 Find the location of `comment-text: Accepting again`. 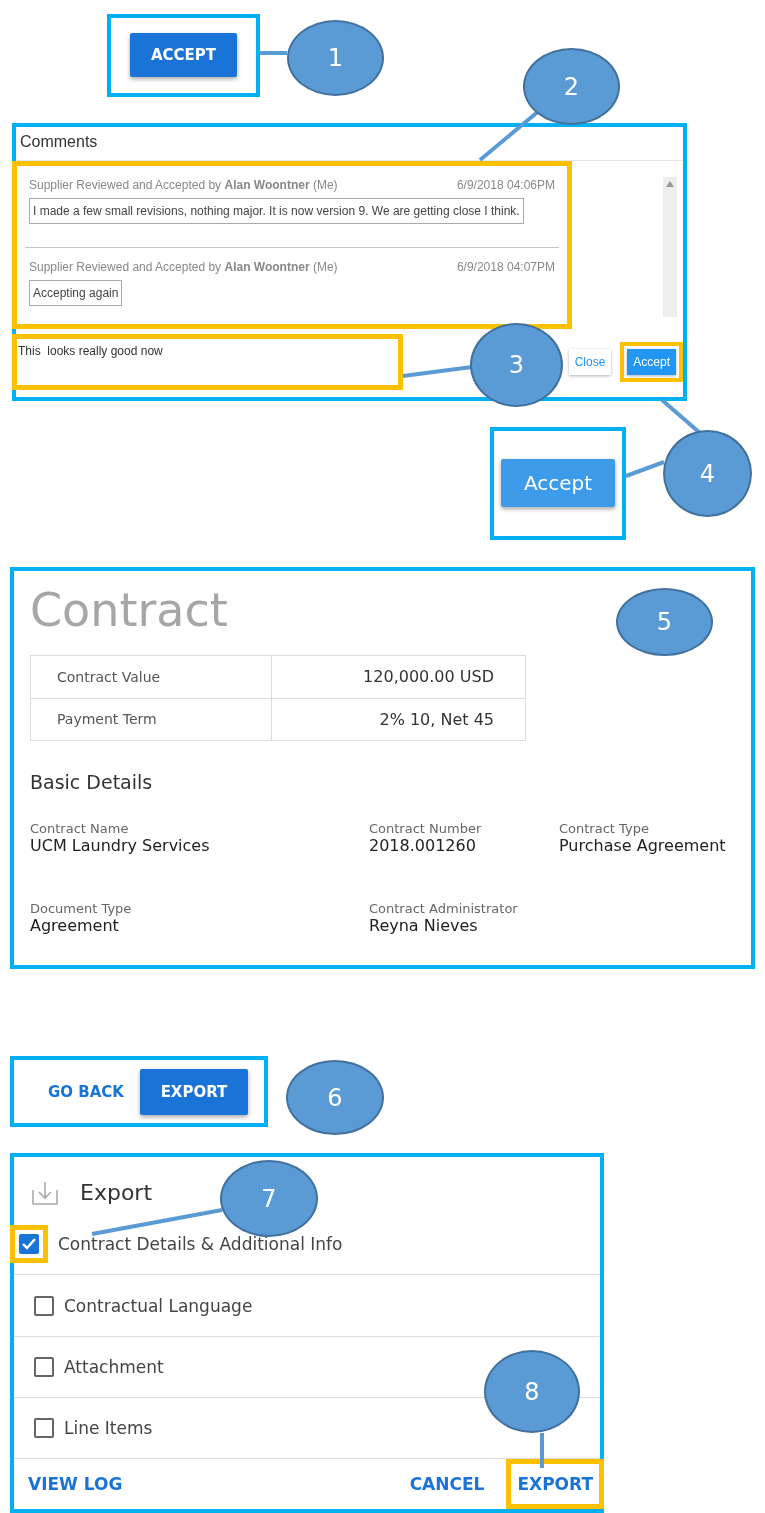

comment-text: Accepting again is located at coordinates (76, 292).